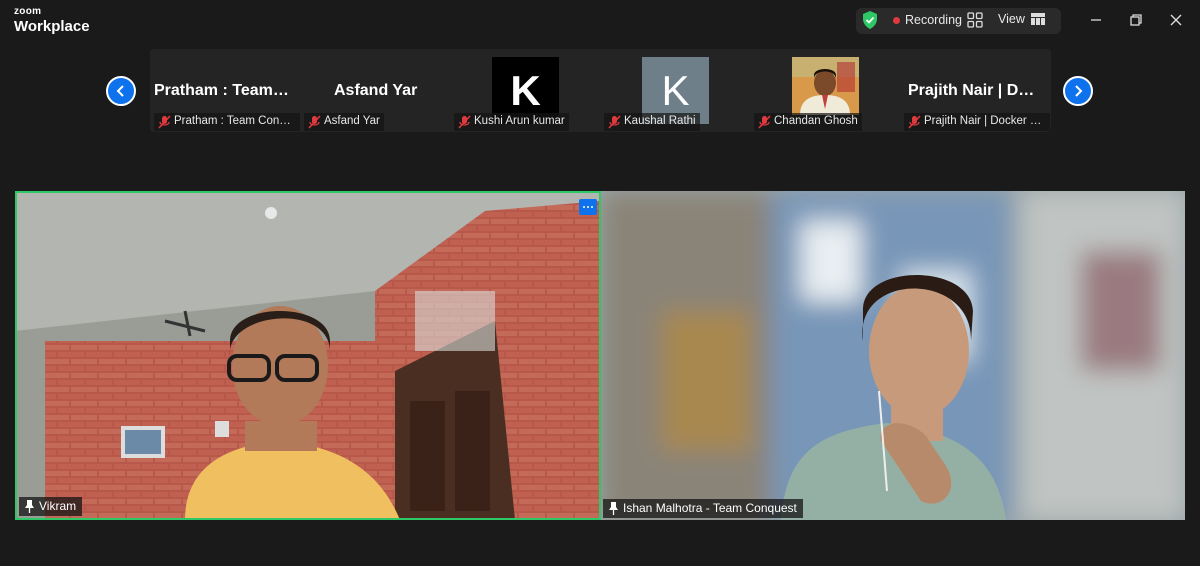 The width and height of the screenshot is (1200, 566). I want to click on restore-icon, so click(1136, 20).